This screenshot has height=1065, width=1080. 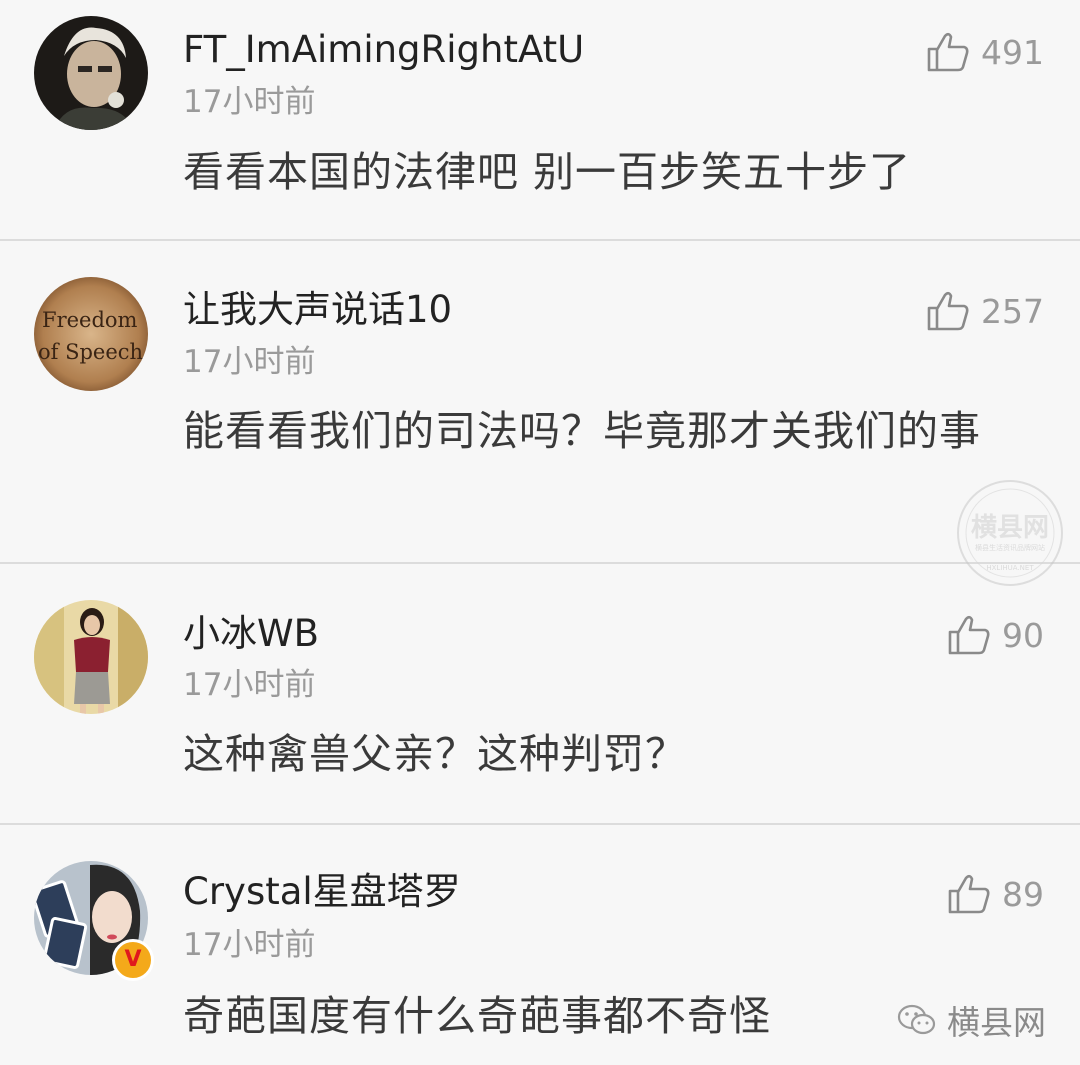 What do you see at coordinates (996, 1022) in the screenshot?
I see `footer-brand-label: 横县网` at bounding box center [996, 1022].